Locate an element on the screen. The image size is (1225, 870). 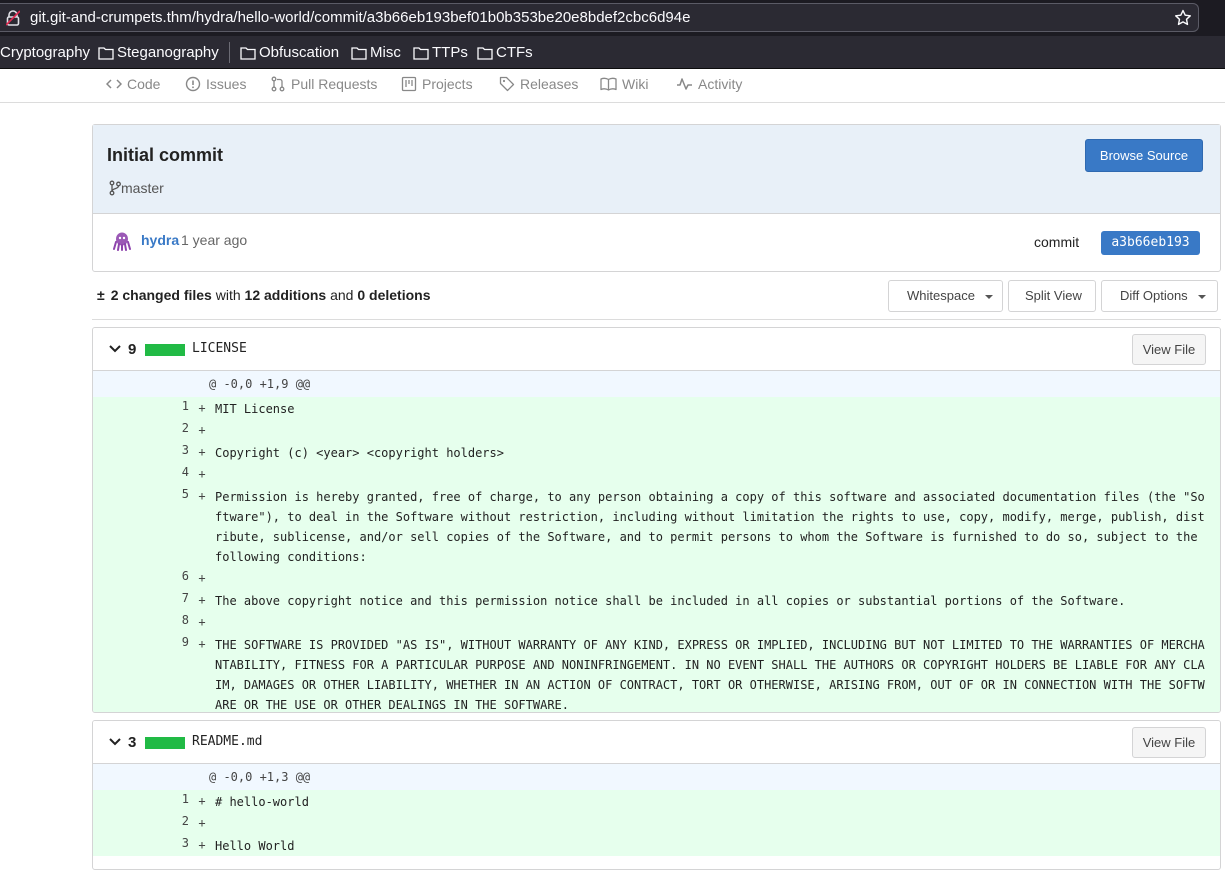
tab-wiki: Wiki is located at coordinates (624, 84).